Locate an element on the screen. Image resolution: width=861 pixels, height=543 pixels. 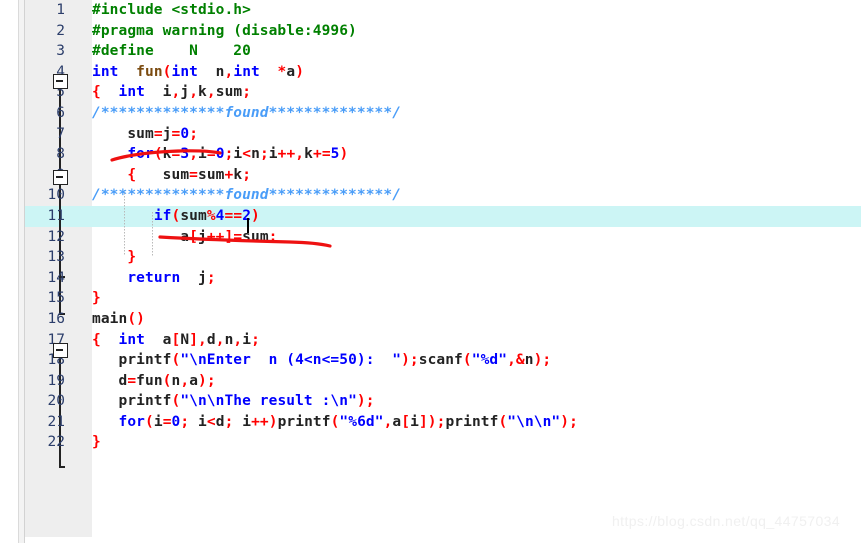
line-content: return j; is located at coordinates (171, 277).